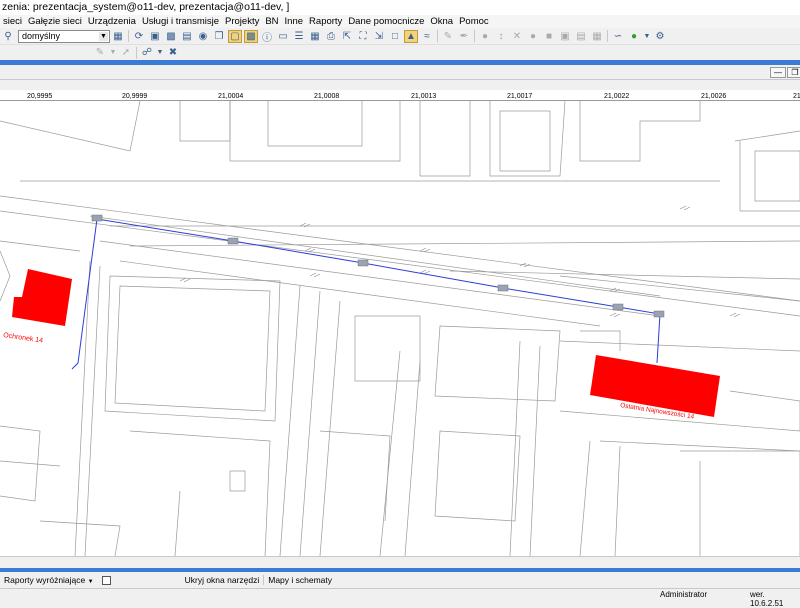 The width and height of the screenshot is (800, 608). What do you see at coordinates (203, 36) in the screenshot?
I see `binoculars-icon: ◉` at bounding box center [203, 36].